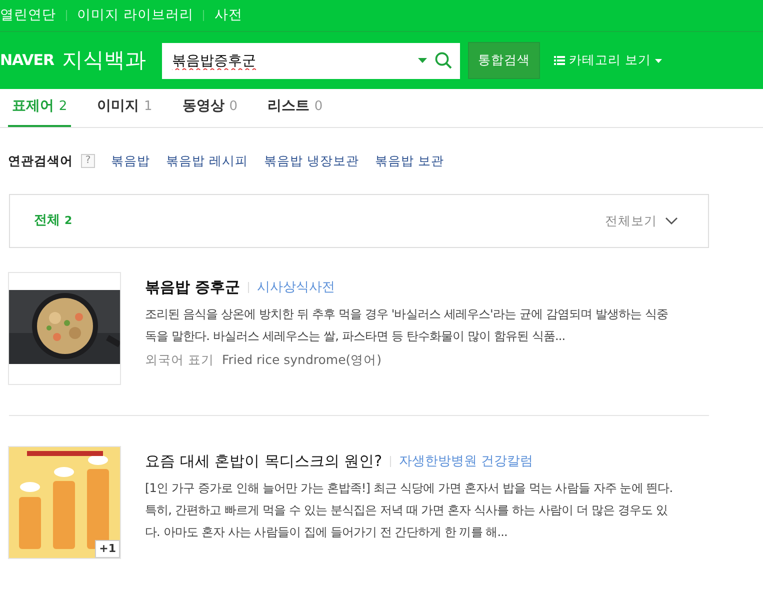 This screenshot has width=763, height=590. What do you see at coordinates (228, 15) in the screenshot?
I see `top-link: 사전` at bounding box center [228, 15].